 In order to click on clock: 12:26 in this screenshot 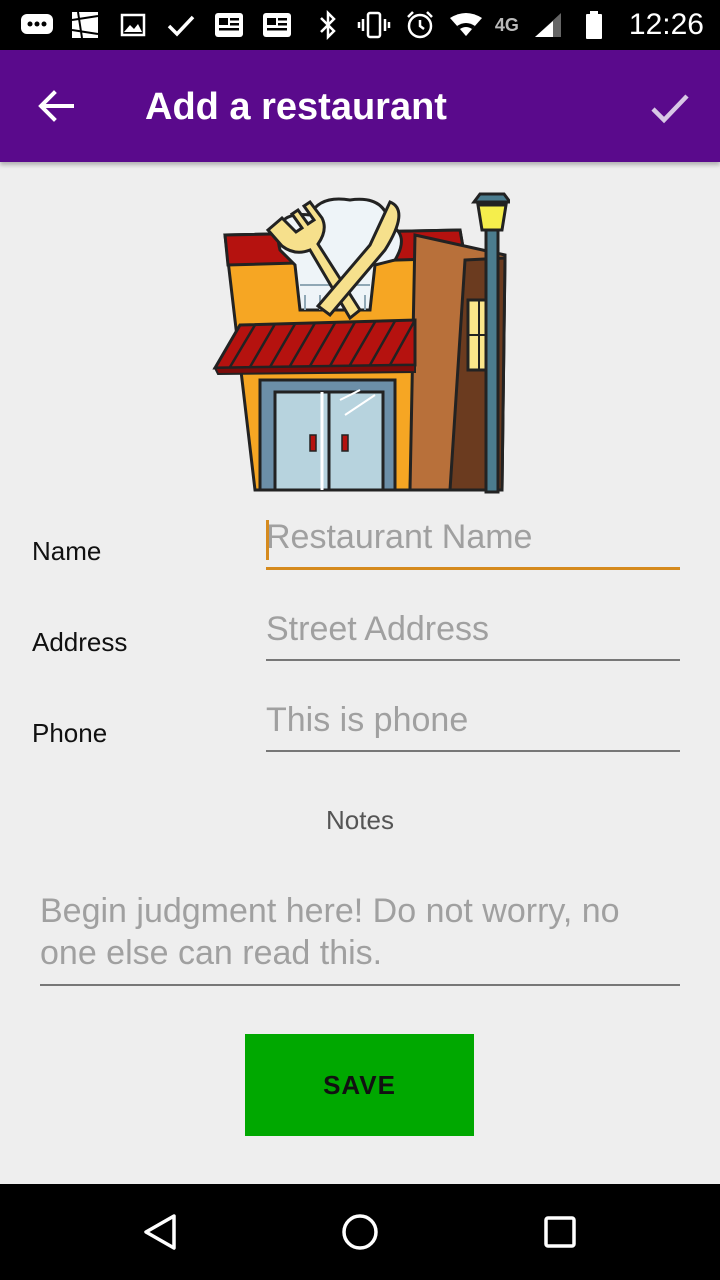, I will do `click(666, 24)`.